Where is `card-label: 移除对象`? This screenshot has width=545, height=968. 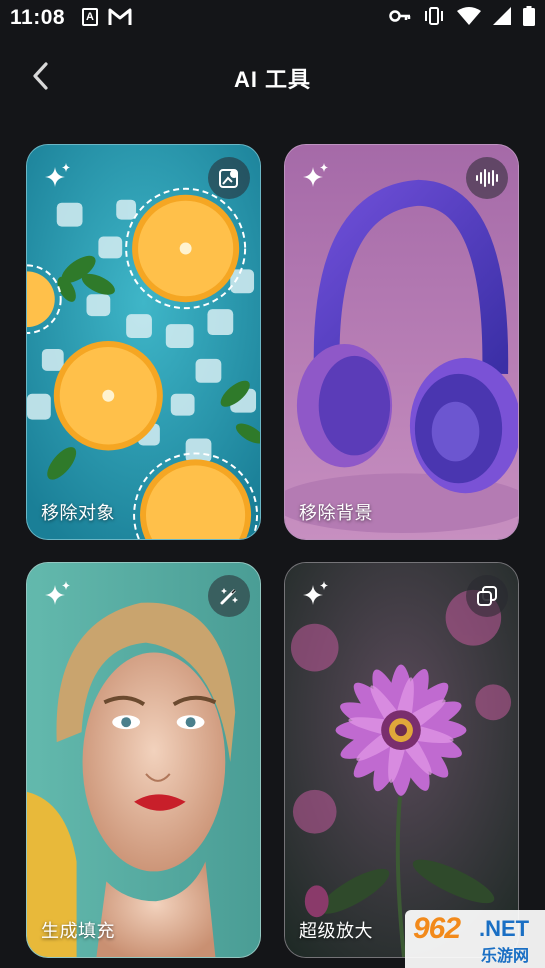
card-label: 移除对象 is located at coordinates (78, 513).